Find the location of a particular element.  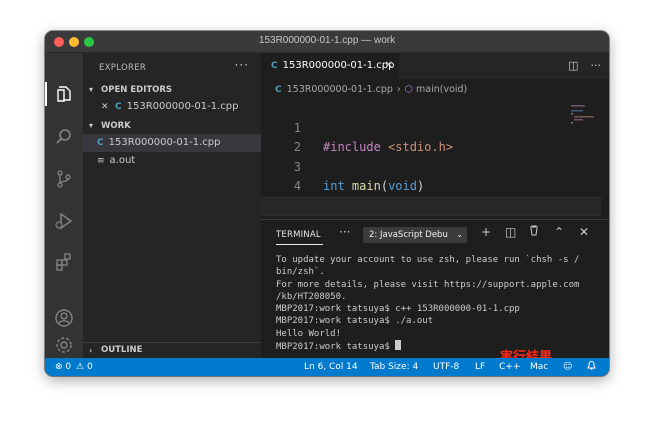

account-icon is located at coordinates (64, 318).